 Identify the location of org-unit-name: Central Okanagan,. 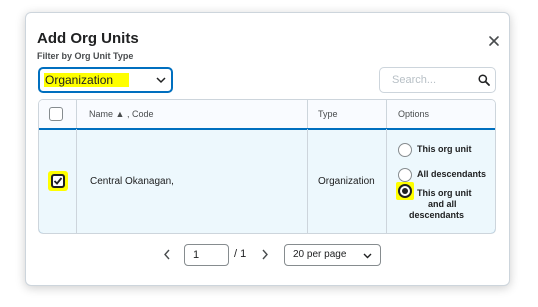
(132, 181).